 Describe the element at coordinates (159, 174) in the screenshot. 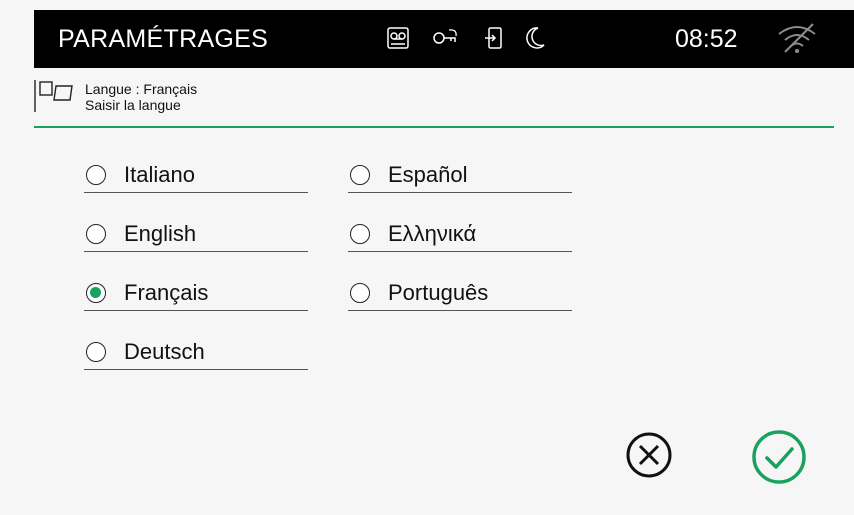

I see `language-label: Italiano` at that location.